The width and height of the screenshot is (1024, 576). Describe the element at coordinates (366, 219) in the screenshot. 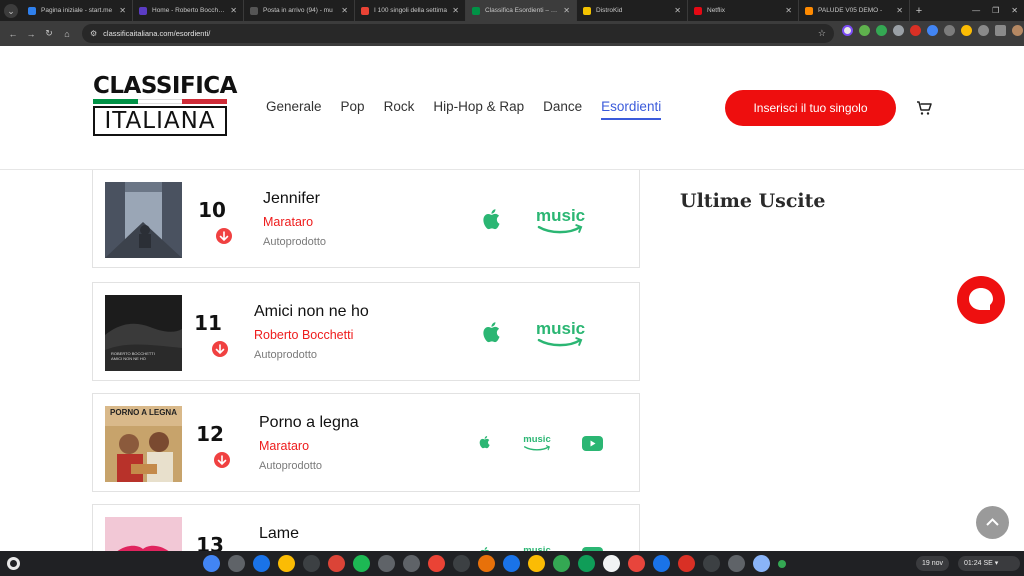

I see `track-card: 10 Jennifer Marataro Autoprodotto music` at that location.